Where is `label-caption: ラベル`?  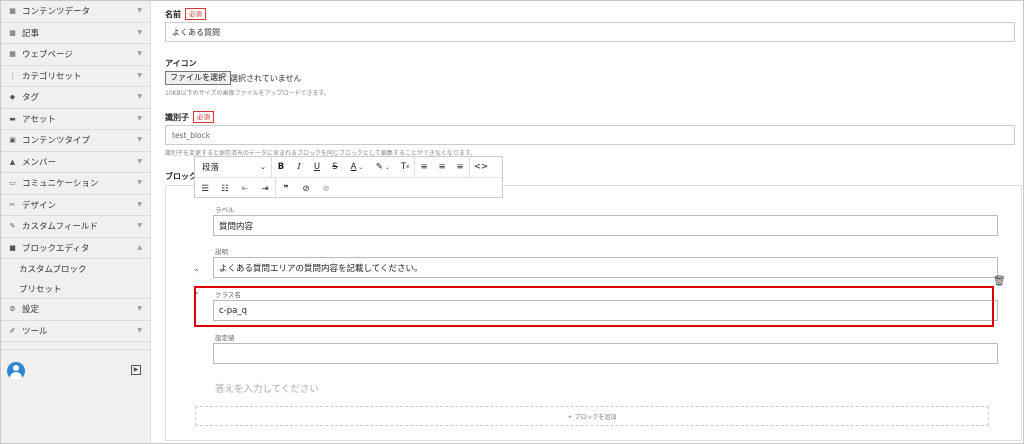
label-caption: ラベル is located at coordinates (225, 210).